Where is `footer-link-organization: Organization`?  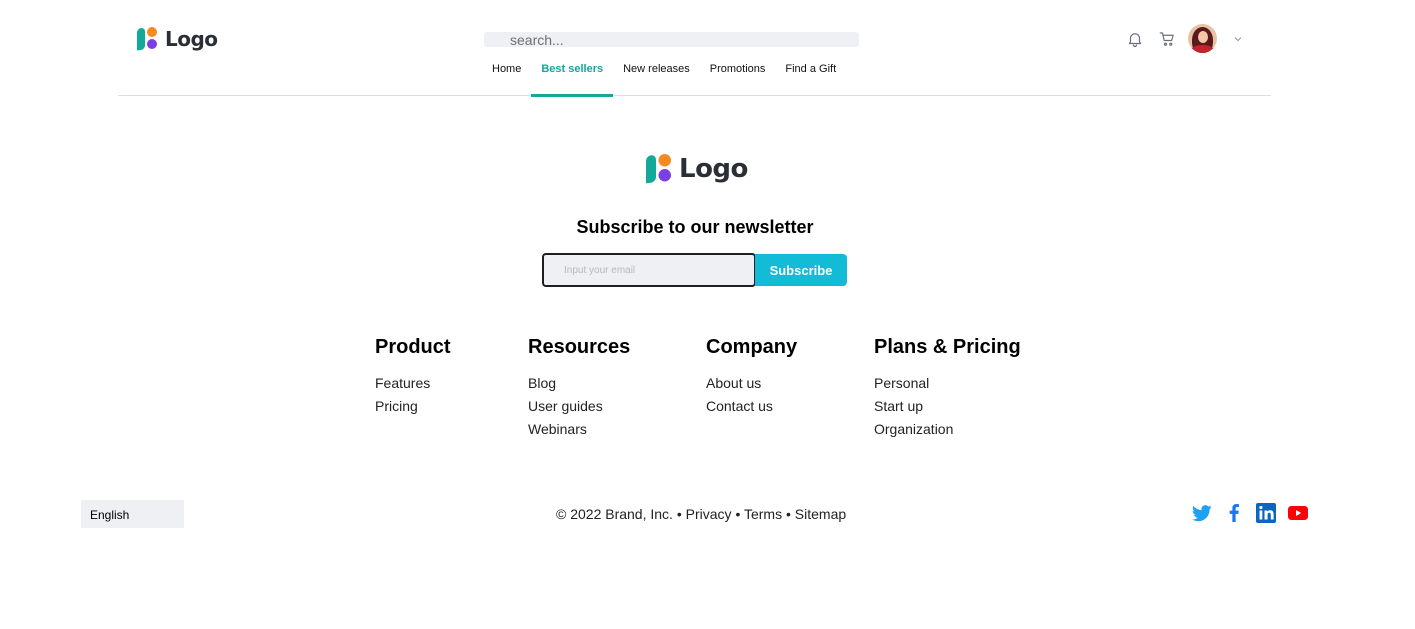 footer-link-organization: Organization is located at coordinates (947, 429).